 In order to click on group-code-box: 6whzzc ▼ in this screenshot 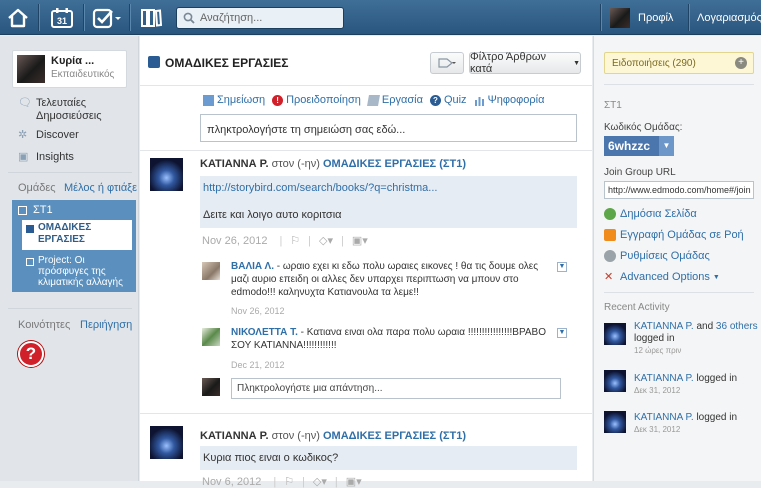, I will do `click(639, 146)`.